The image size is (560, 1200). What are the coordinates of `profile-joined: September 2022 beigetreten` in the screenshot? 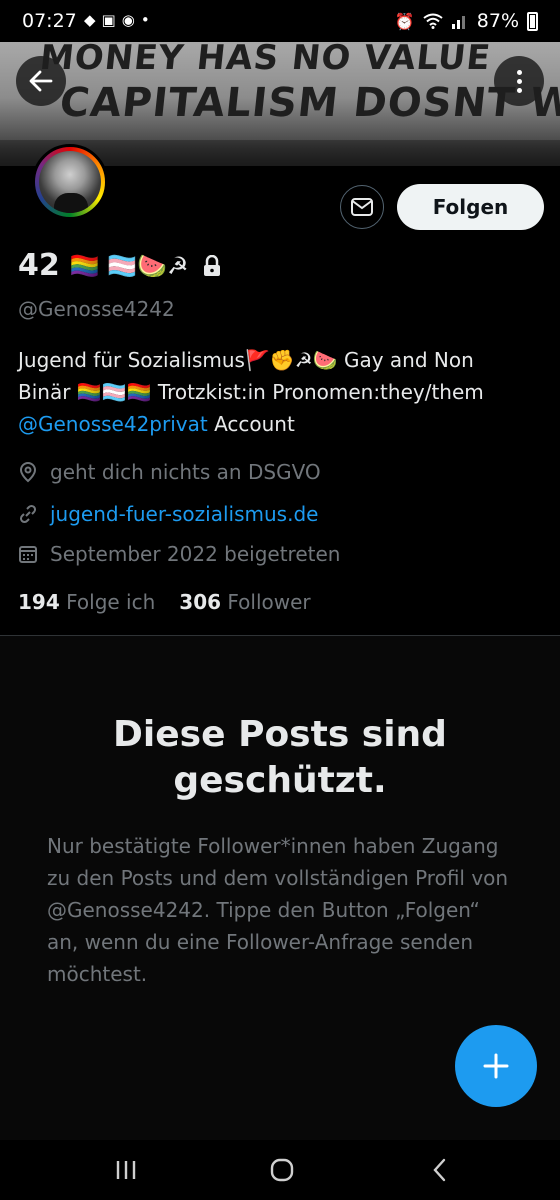 It's located at (179, 554).